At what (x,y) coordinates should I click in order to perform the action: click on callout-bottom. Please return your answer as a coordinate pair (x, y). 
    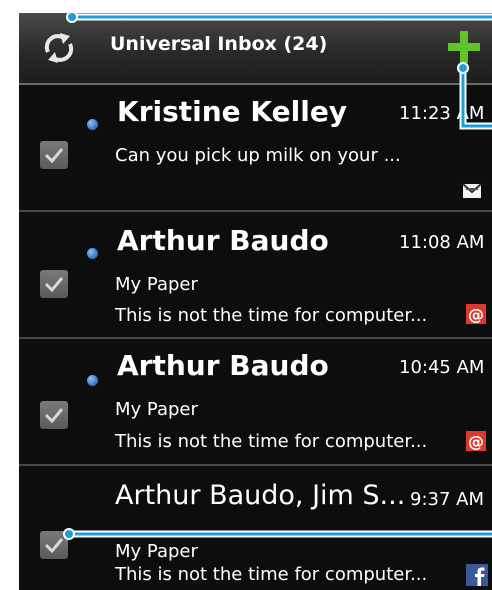
    Looking at the image, I should click on (277, 534).